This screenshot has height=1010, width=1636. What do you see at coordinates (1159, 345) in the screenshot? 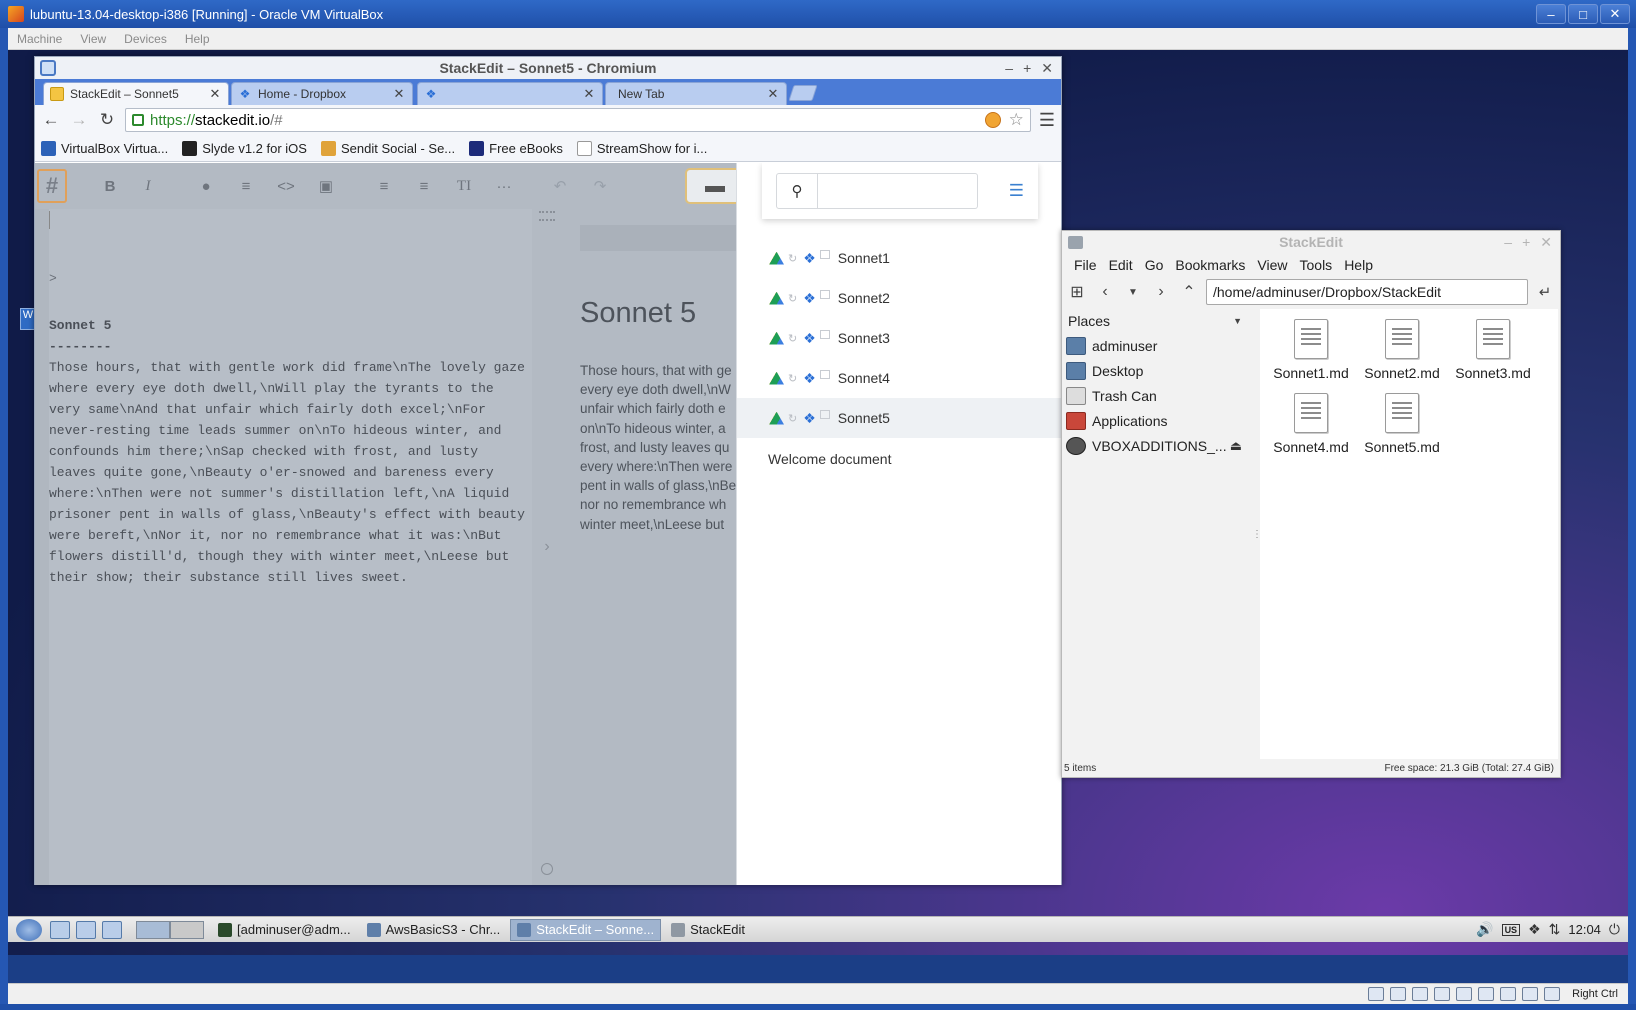
I see `place-home: adminuser` at bounding box center [1159, 345].